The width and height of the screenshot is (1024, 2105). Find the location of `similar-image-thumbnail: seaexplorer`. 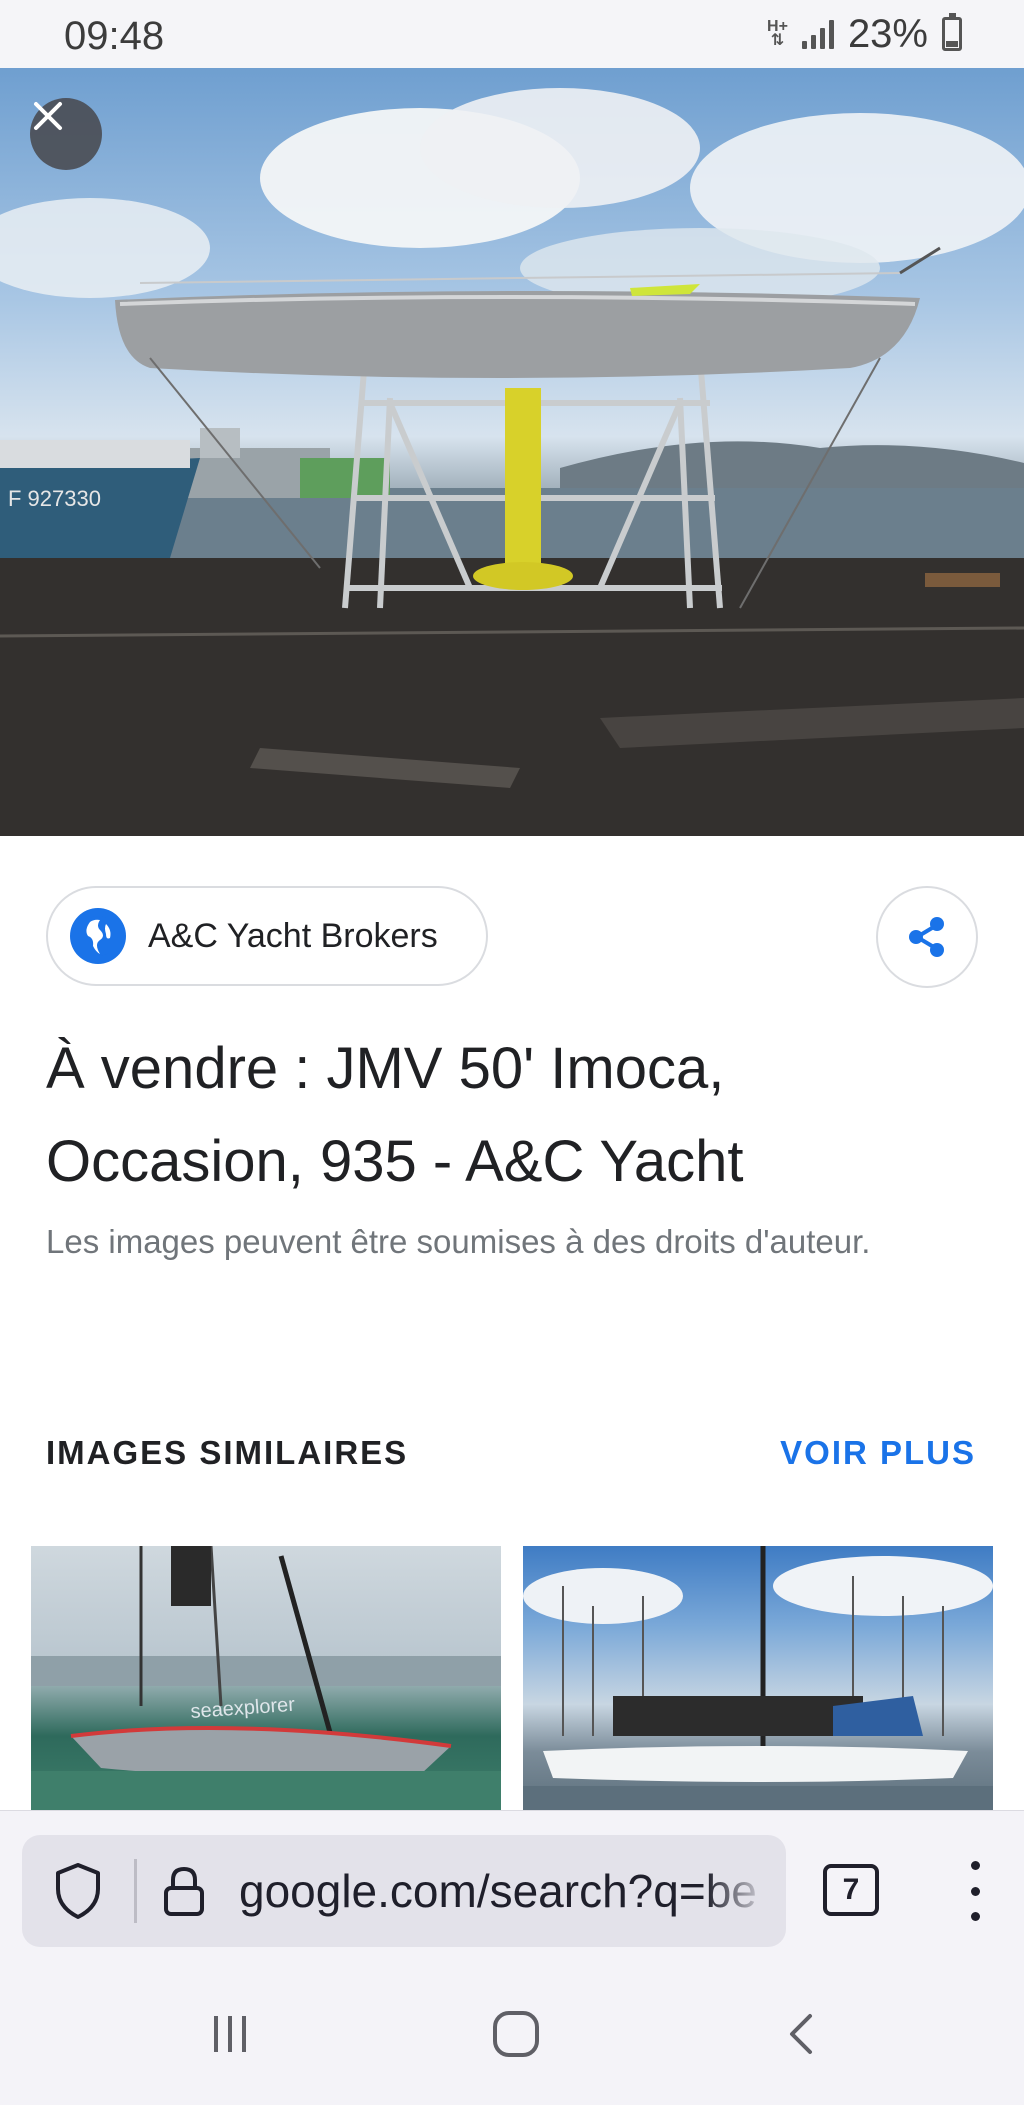

similar-image-thumbnail: seaexplorer is located at coordinates (266, 1678).